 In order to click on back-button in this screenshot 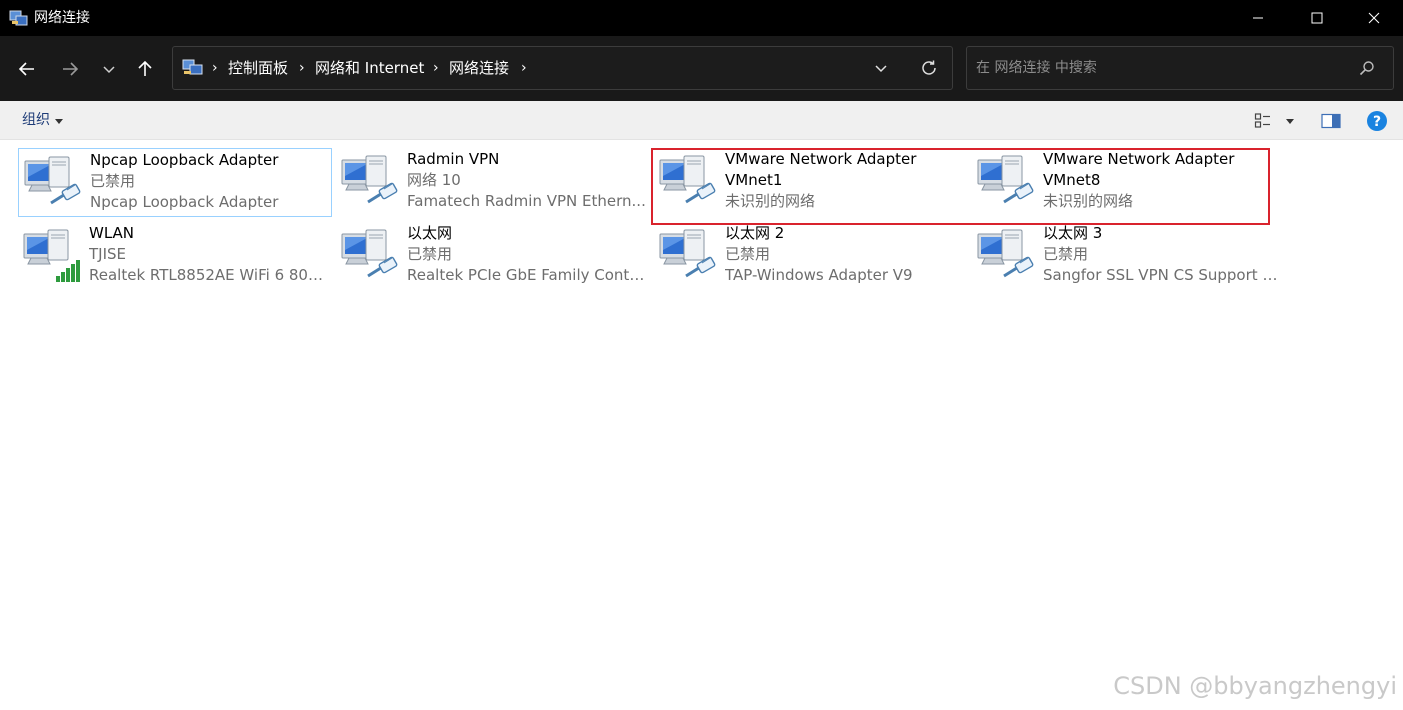, I will do `click(27, 69)`.